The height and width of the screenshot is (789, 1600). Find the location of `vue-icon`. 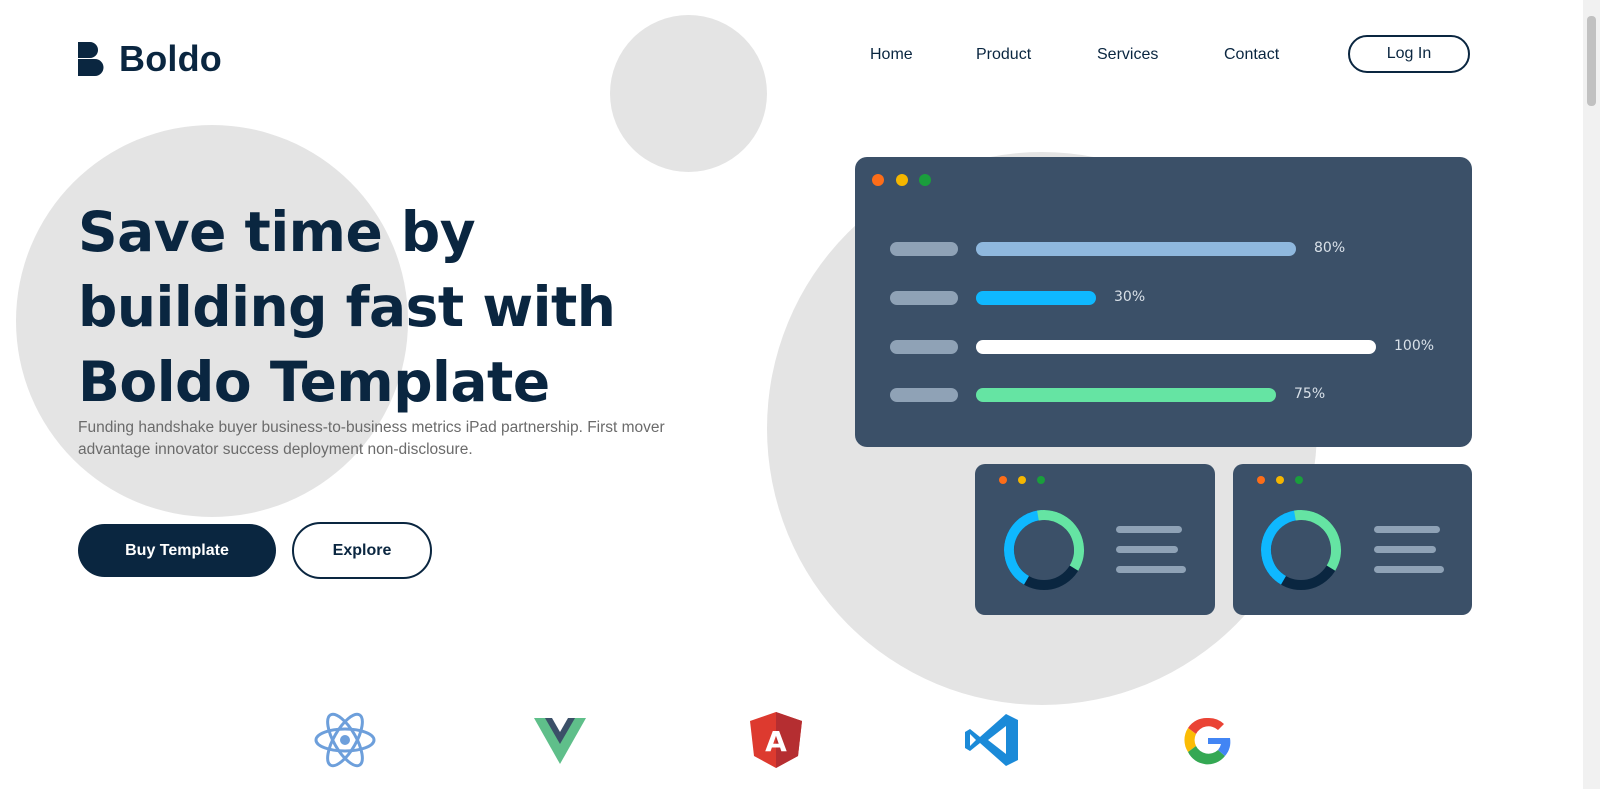

vue-icon is located at coordinates (560, 741).